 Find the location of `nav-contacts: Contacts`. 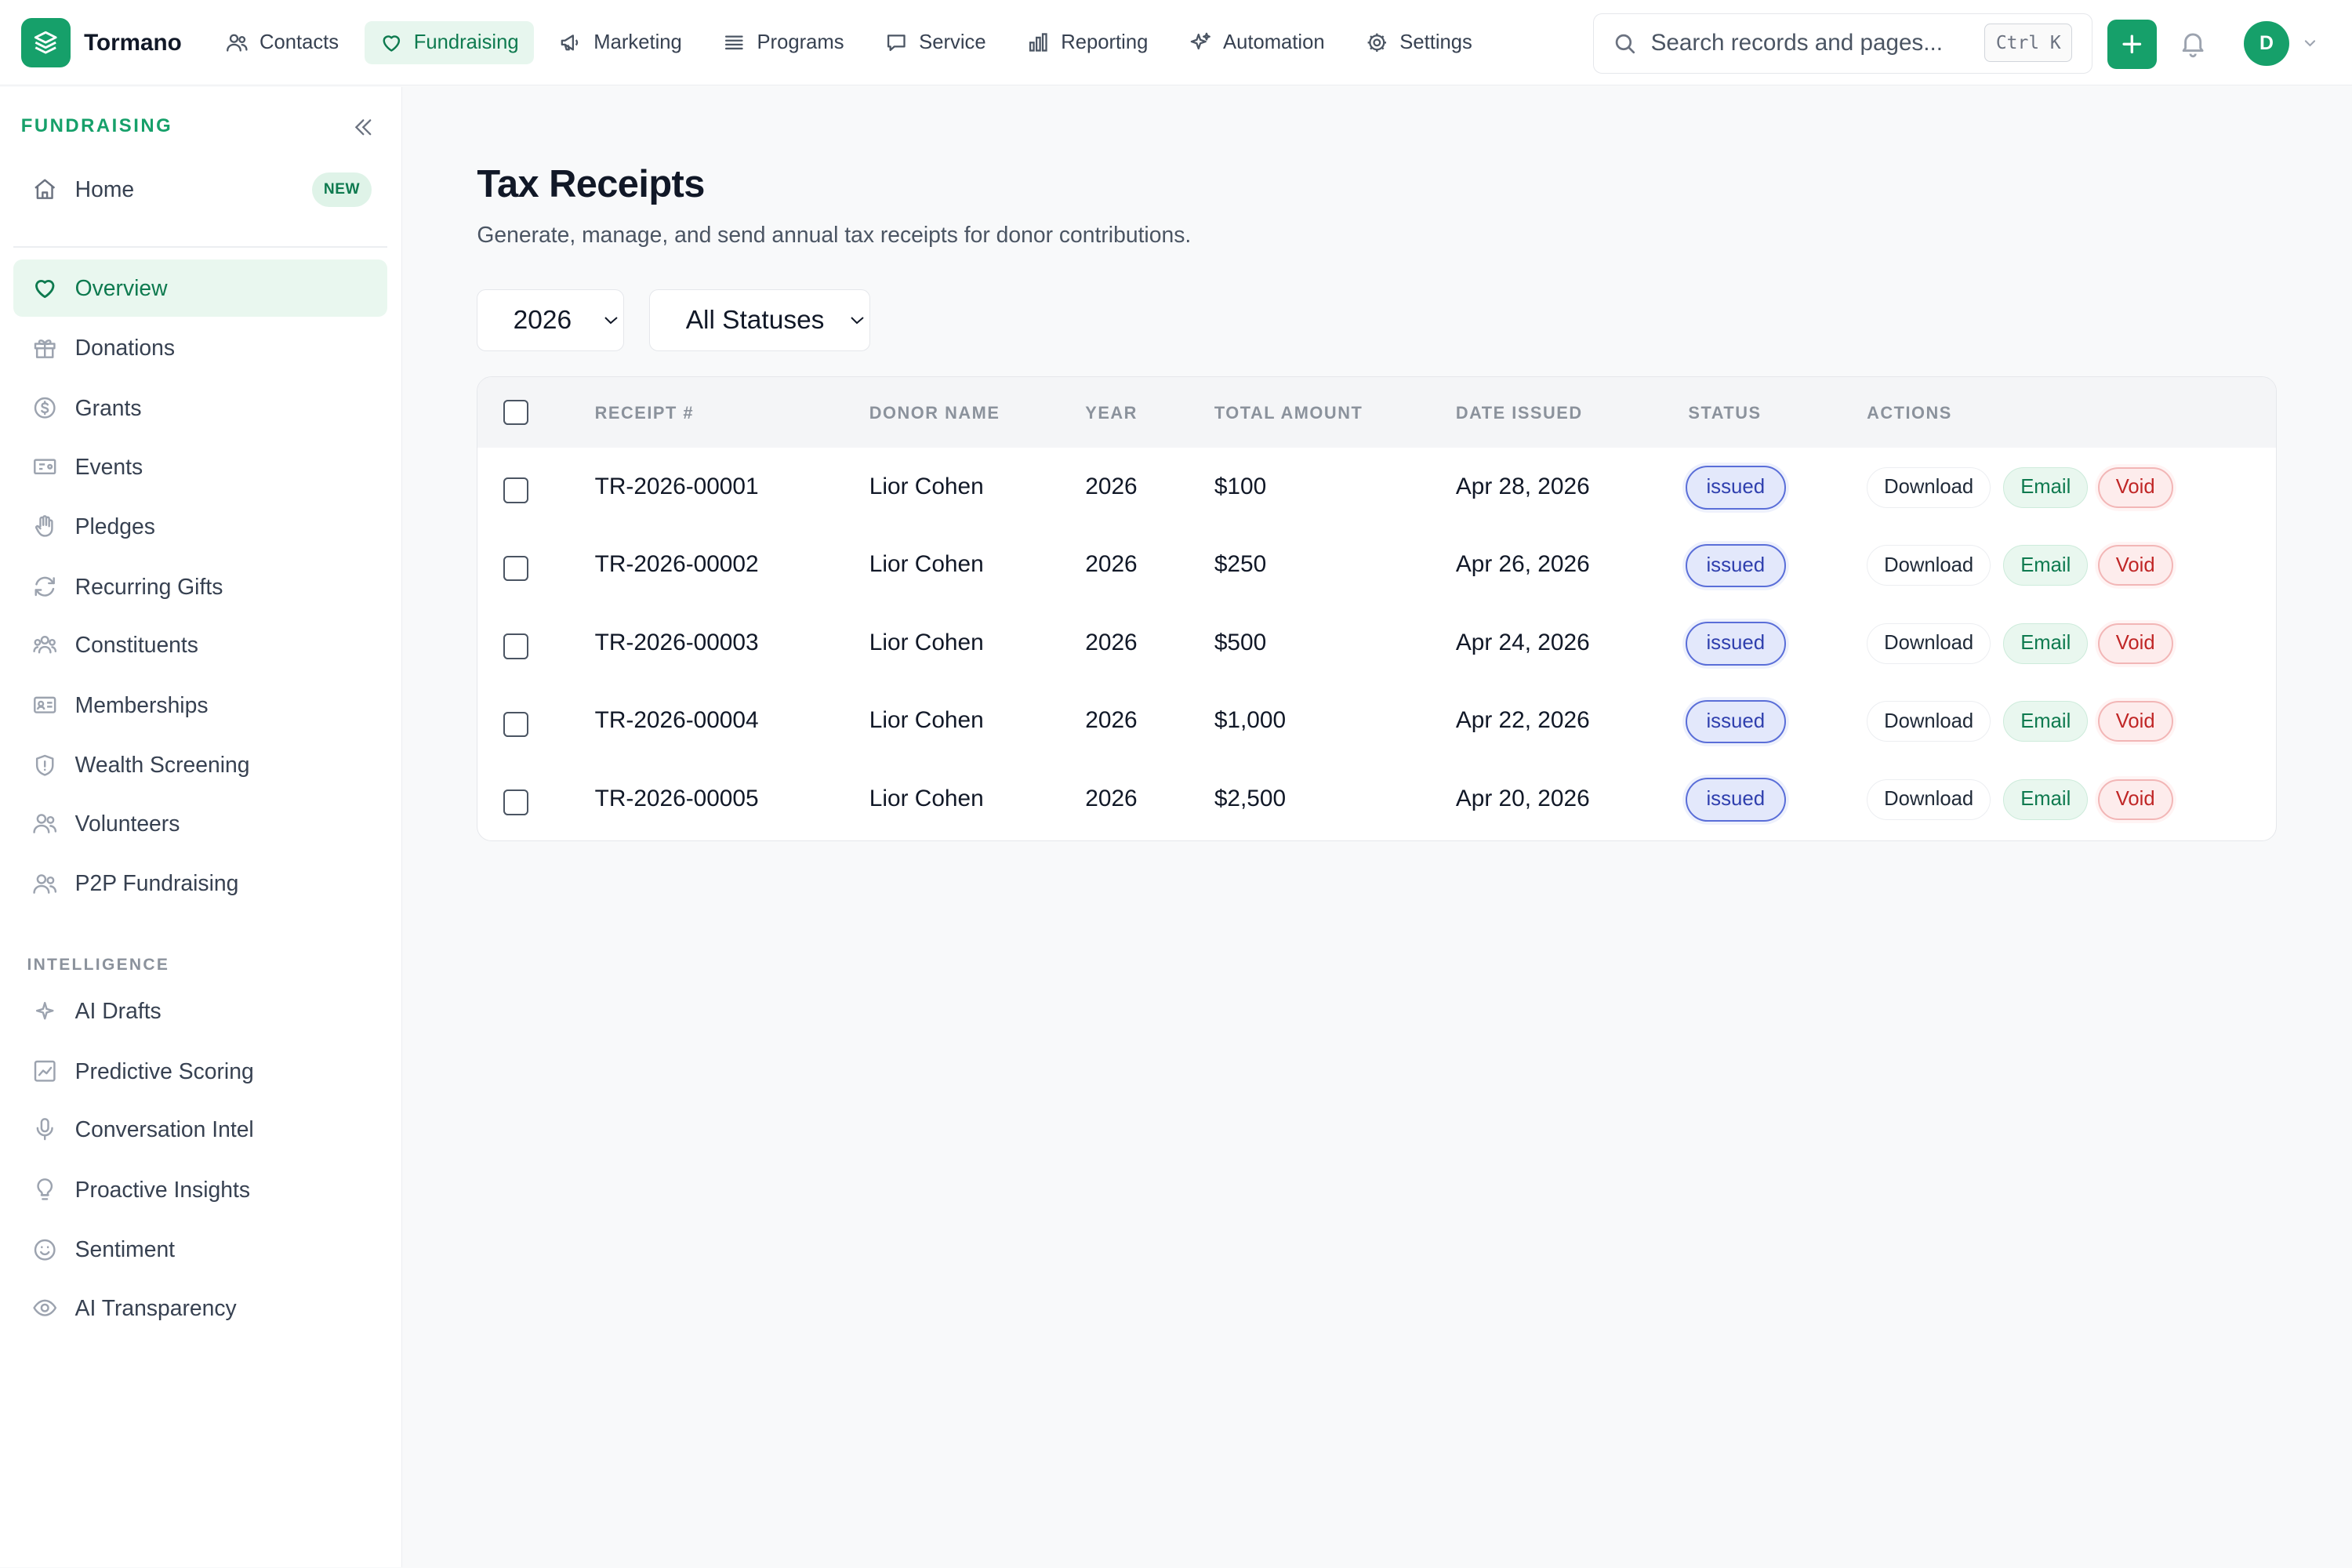

nav-contacts: Contacts is located at coordinates (282, 42).